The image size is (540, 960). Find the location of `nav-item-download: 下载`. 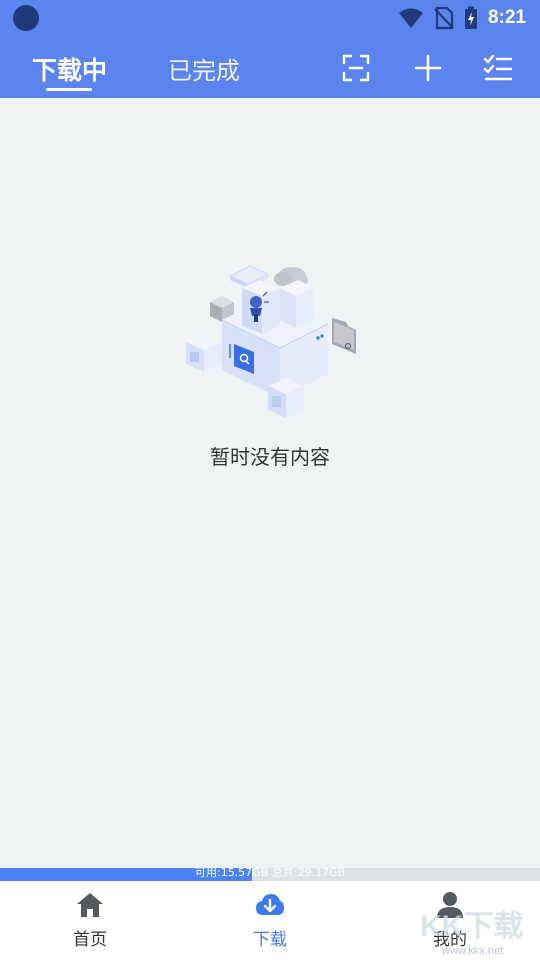

nav-item-download: 下载 is located at coordinates (270, 920).